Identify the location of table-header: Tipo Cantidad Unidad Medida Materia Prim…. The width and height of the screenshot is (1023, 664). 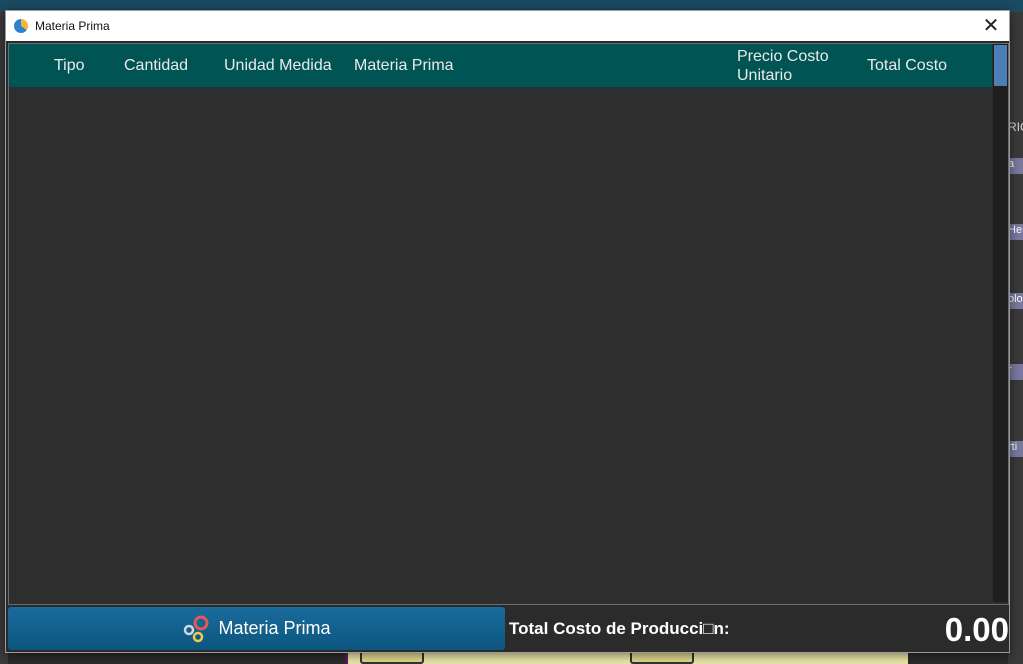
(500, 65).